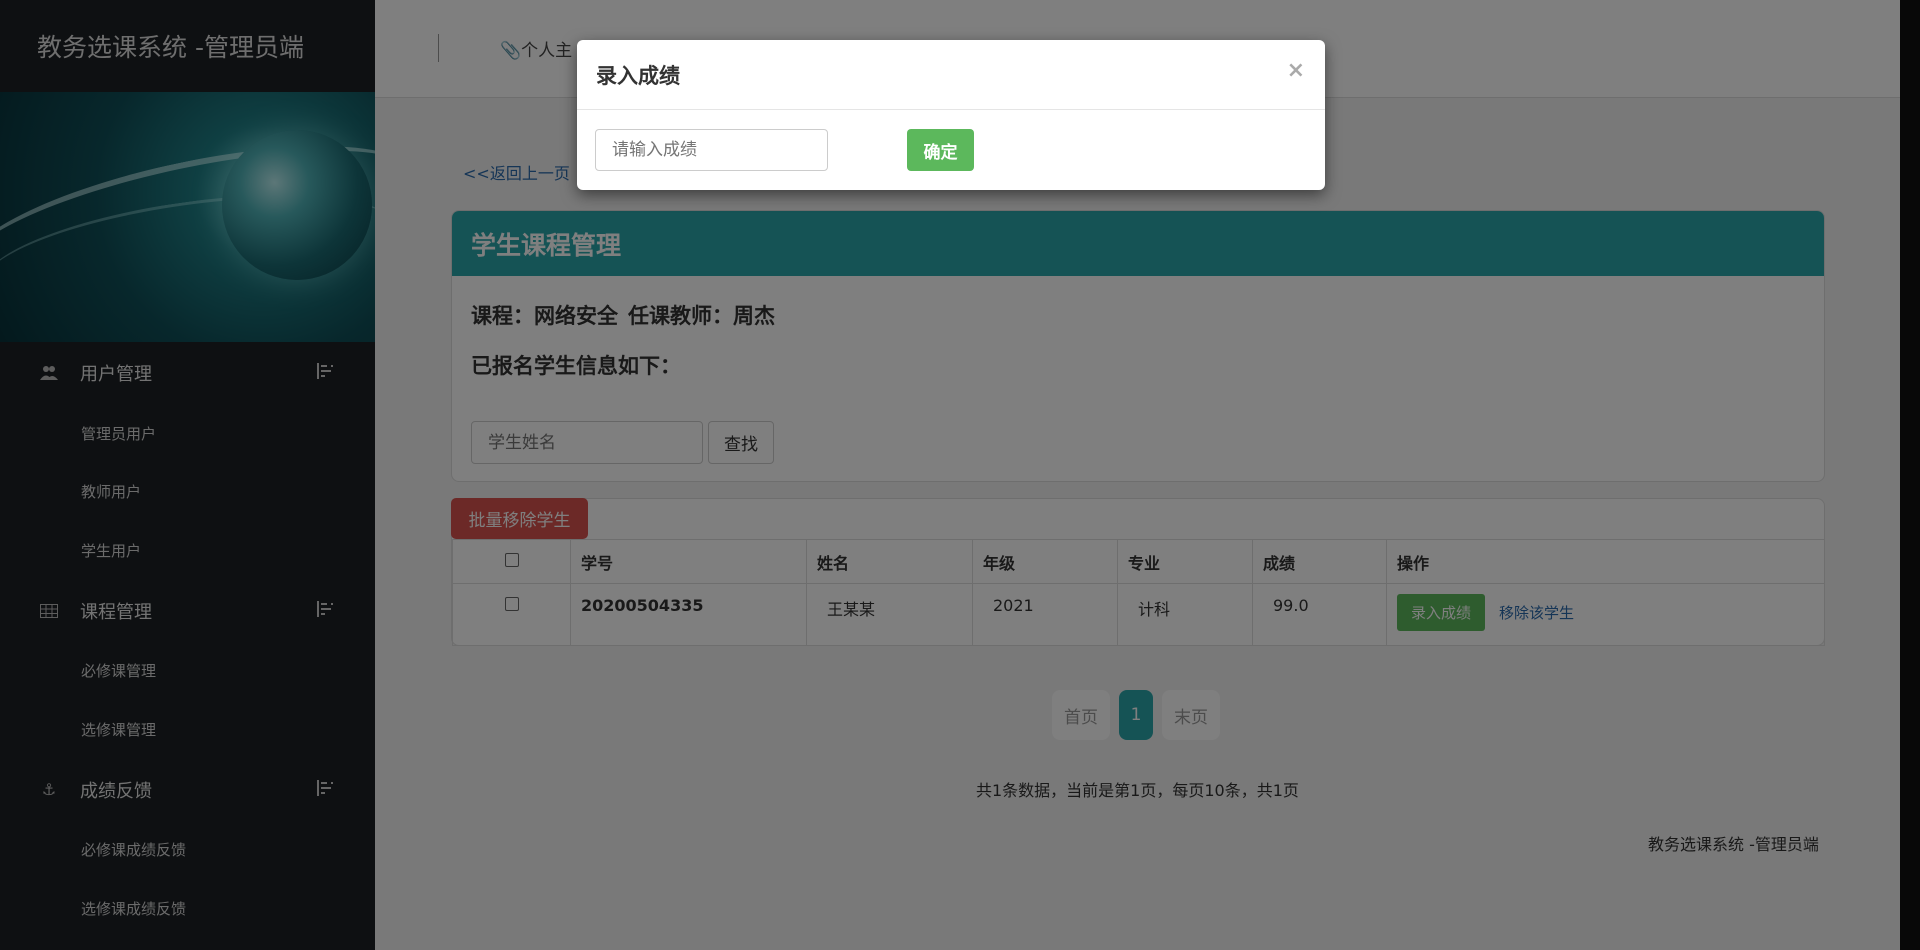 Image resolution: width=1920 pixels, height=950 pixels. I want to click on enter-grade-modal: 录入成绩 × 确定, so click(951, 115).